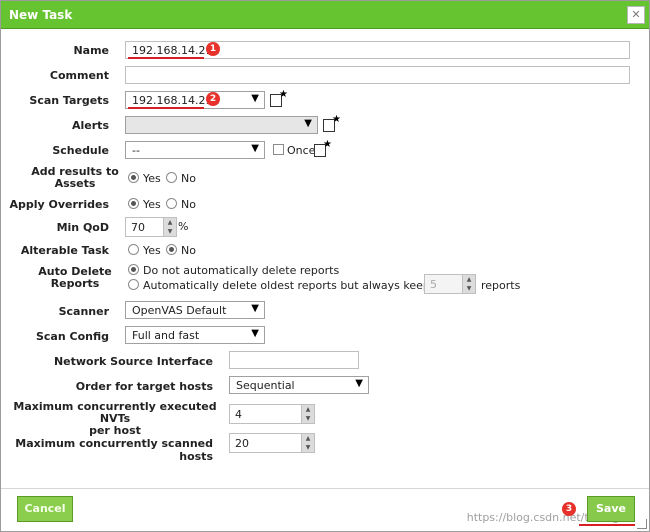  I want to click on new-schedule-icon: ★, so click(323, 148).